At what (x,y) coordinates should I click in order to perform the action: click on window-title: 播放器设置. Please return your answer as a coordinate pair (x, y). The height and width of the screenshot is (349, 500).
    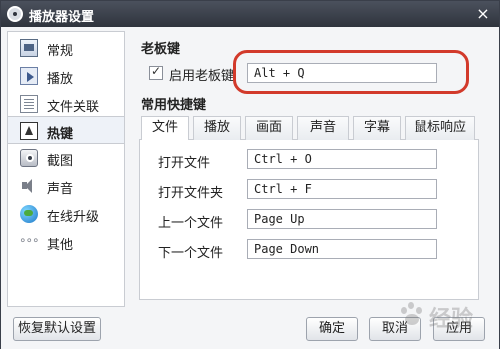
    Looking at the image, I should click on (62, 17).